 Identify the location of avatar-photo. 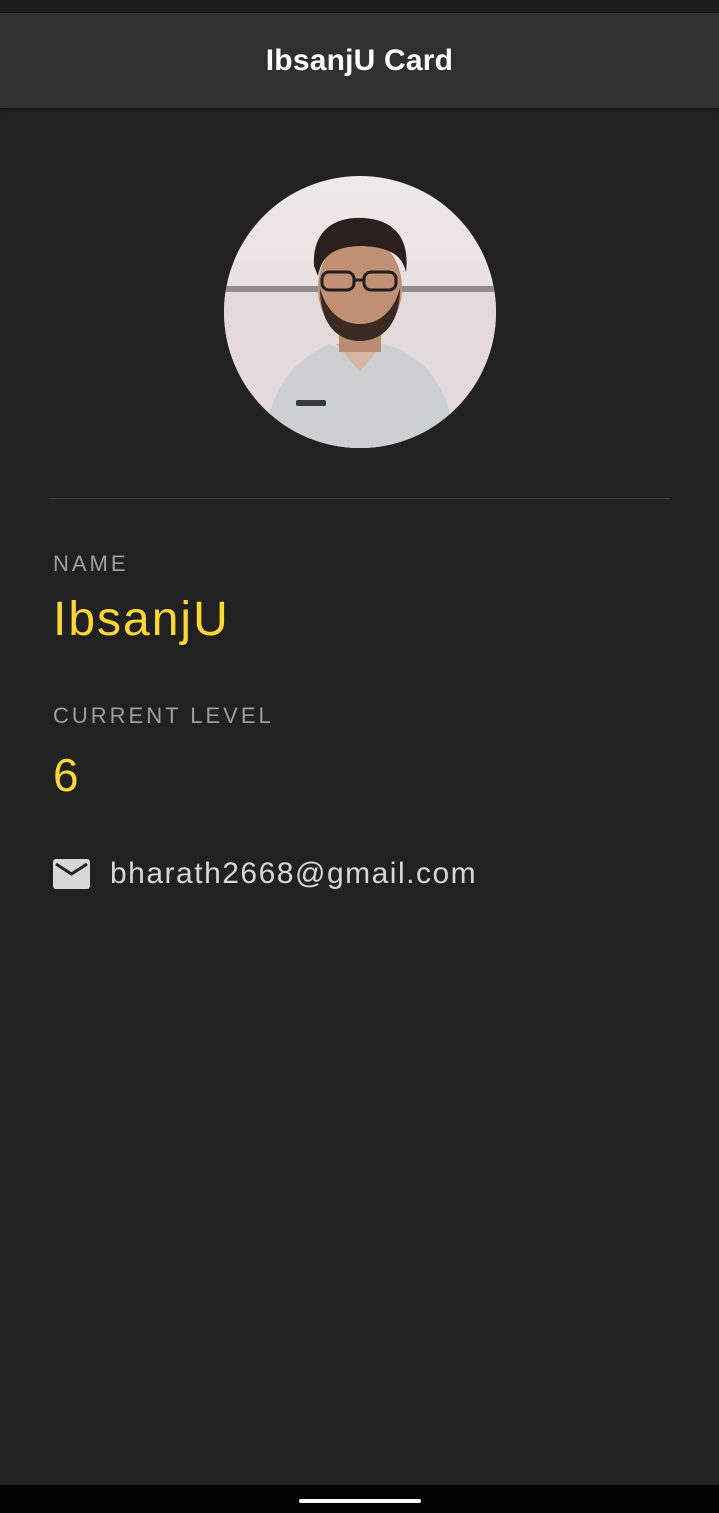
(360, 312).